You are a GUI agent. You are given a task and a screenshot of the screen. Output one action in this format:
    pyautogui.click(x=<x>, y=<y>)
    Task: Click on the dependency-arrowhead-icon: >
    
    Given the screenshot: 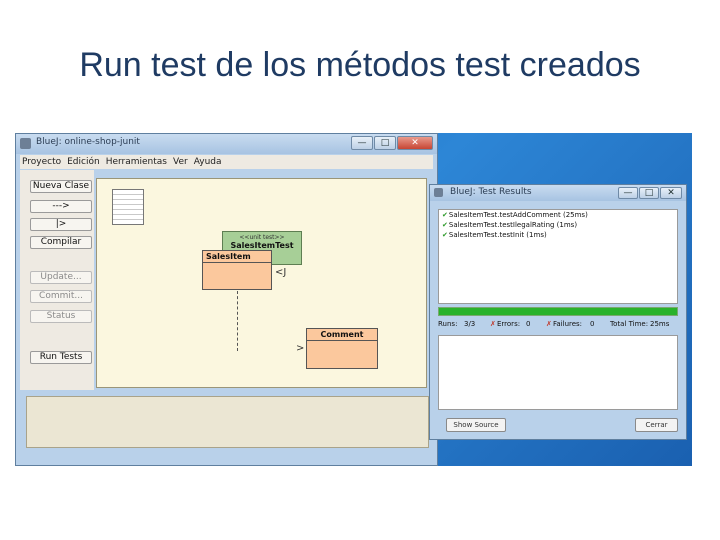 What is the action you would take?
    pyautogui.click(x=300, y=348)
    